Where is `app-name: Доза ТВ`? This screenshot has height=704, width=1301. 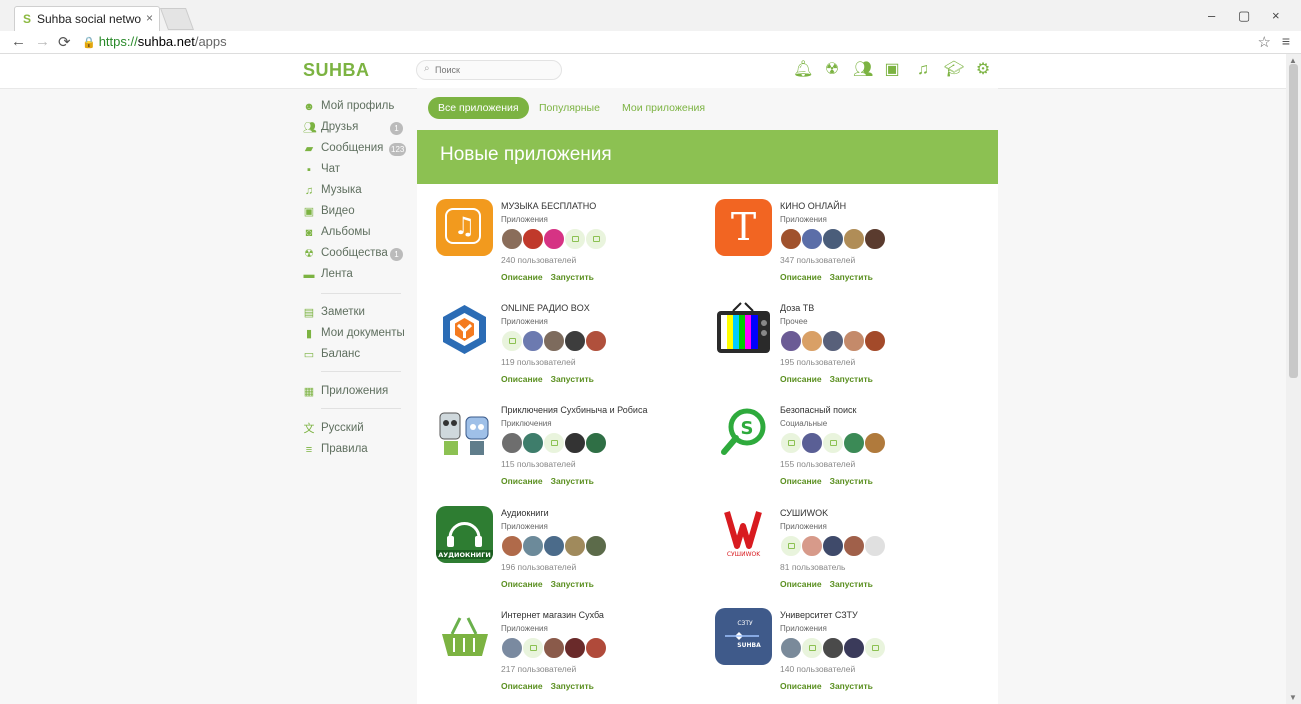
app-name: Доза ТВ is located at coordinates (797, 308).